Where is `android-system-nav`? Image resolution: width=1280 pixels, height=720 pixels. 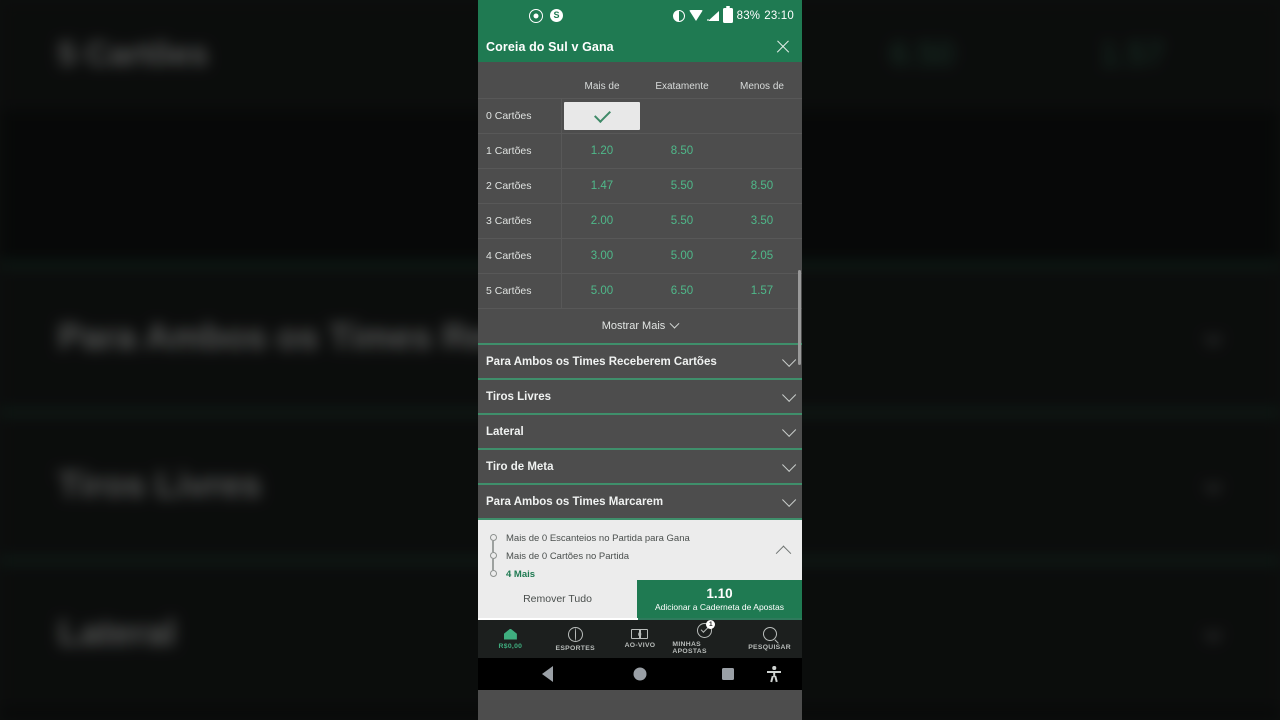
android-system-nav is located at coordinates (640, 674).